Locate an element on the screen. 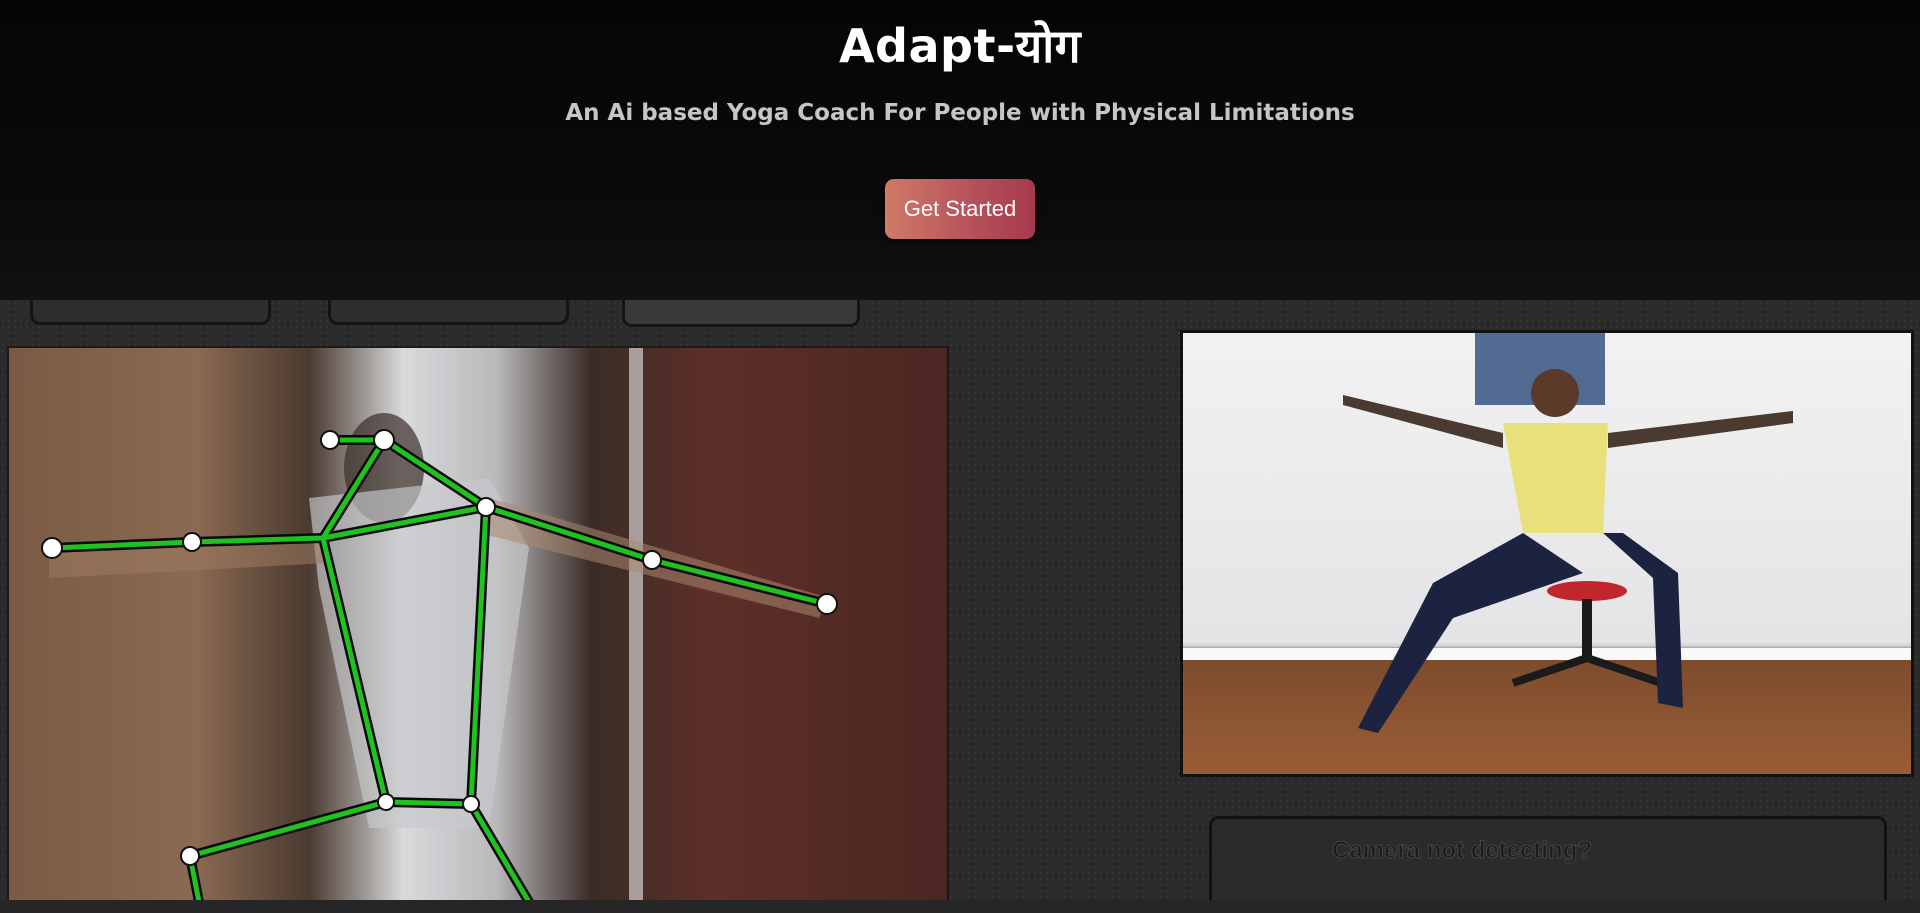  camera-help-text: Camera not detecting? is located at coordinates (1462, 851).